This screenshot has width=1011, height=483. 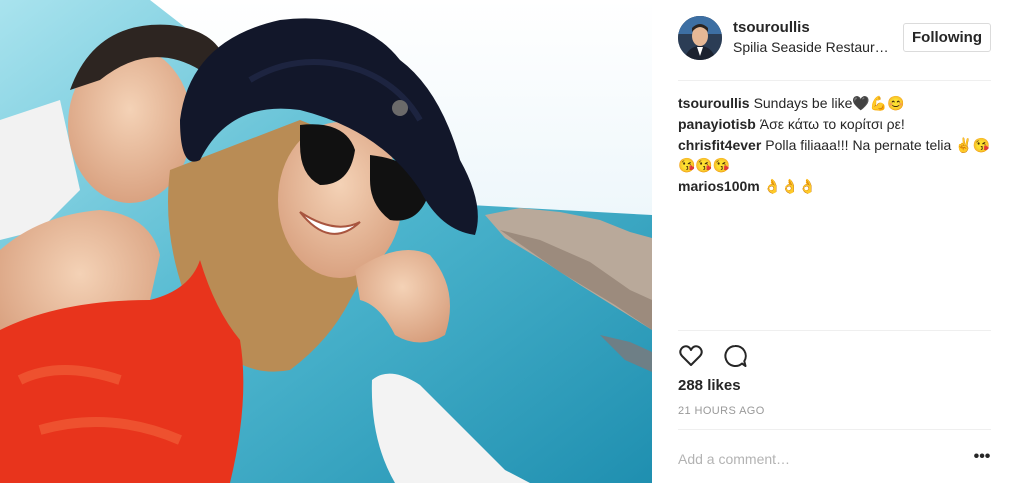 What do you see at coordinates (834, 429) in the screenshot?
I see `comment-input-divider` at bounding box center [834, 429].